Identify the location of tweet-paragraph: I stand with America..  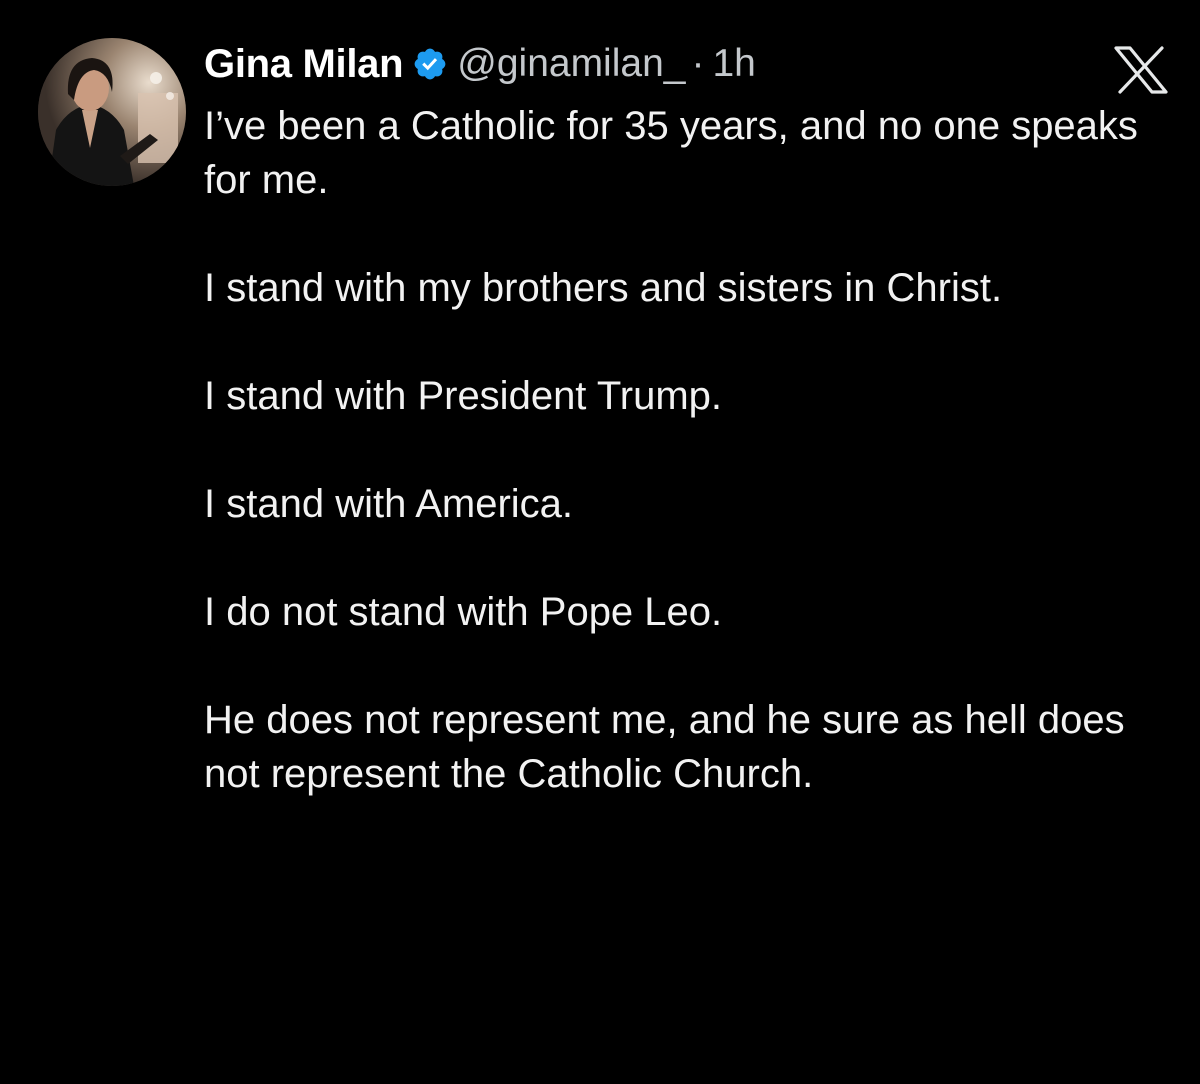
(389, 504).